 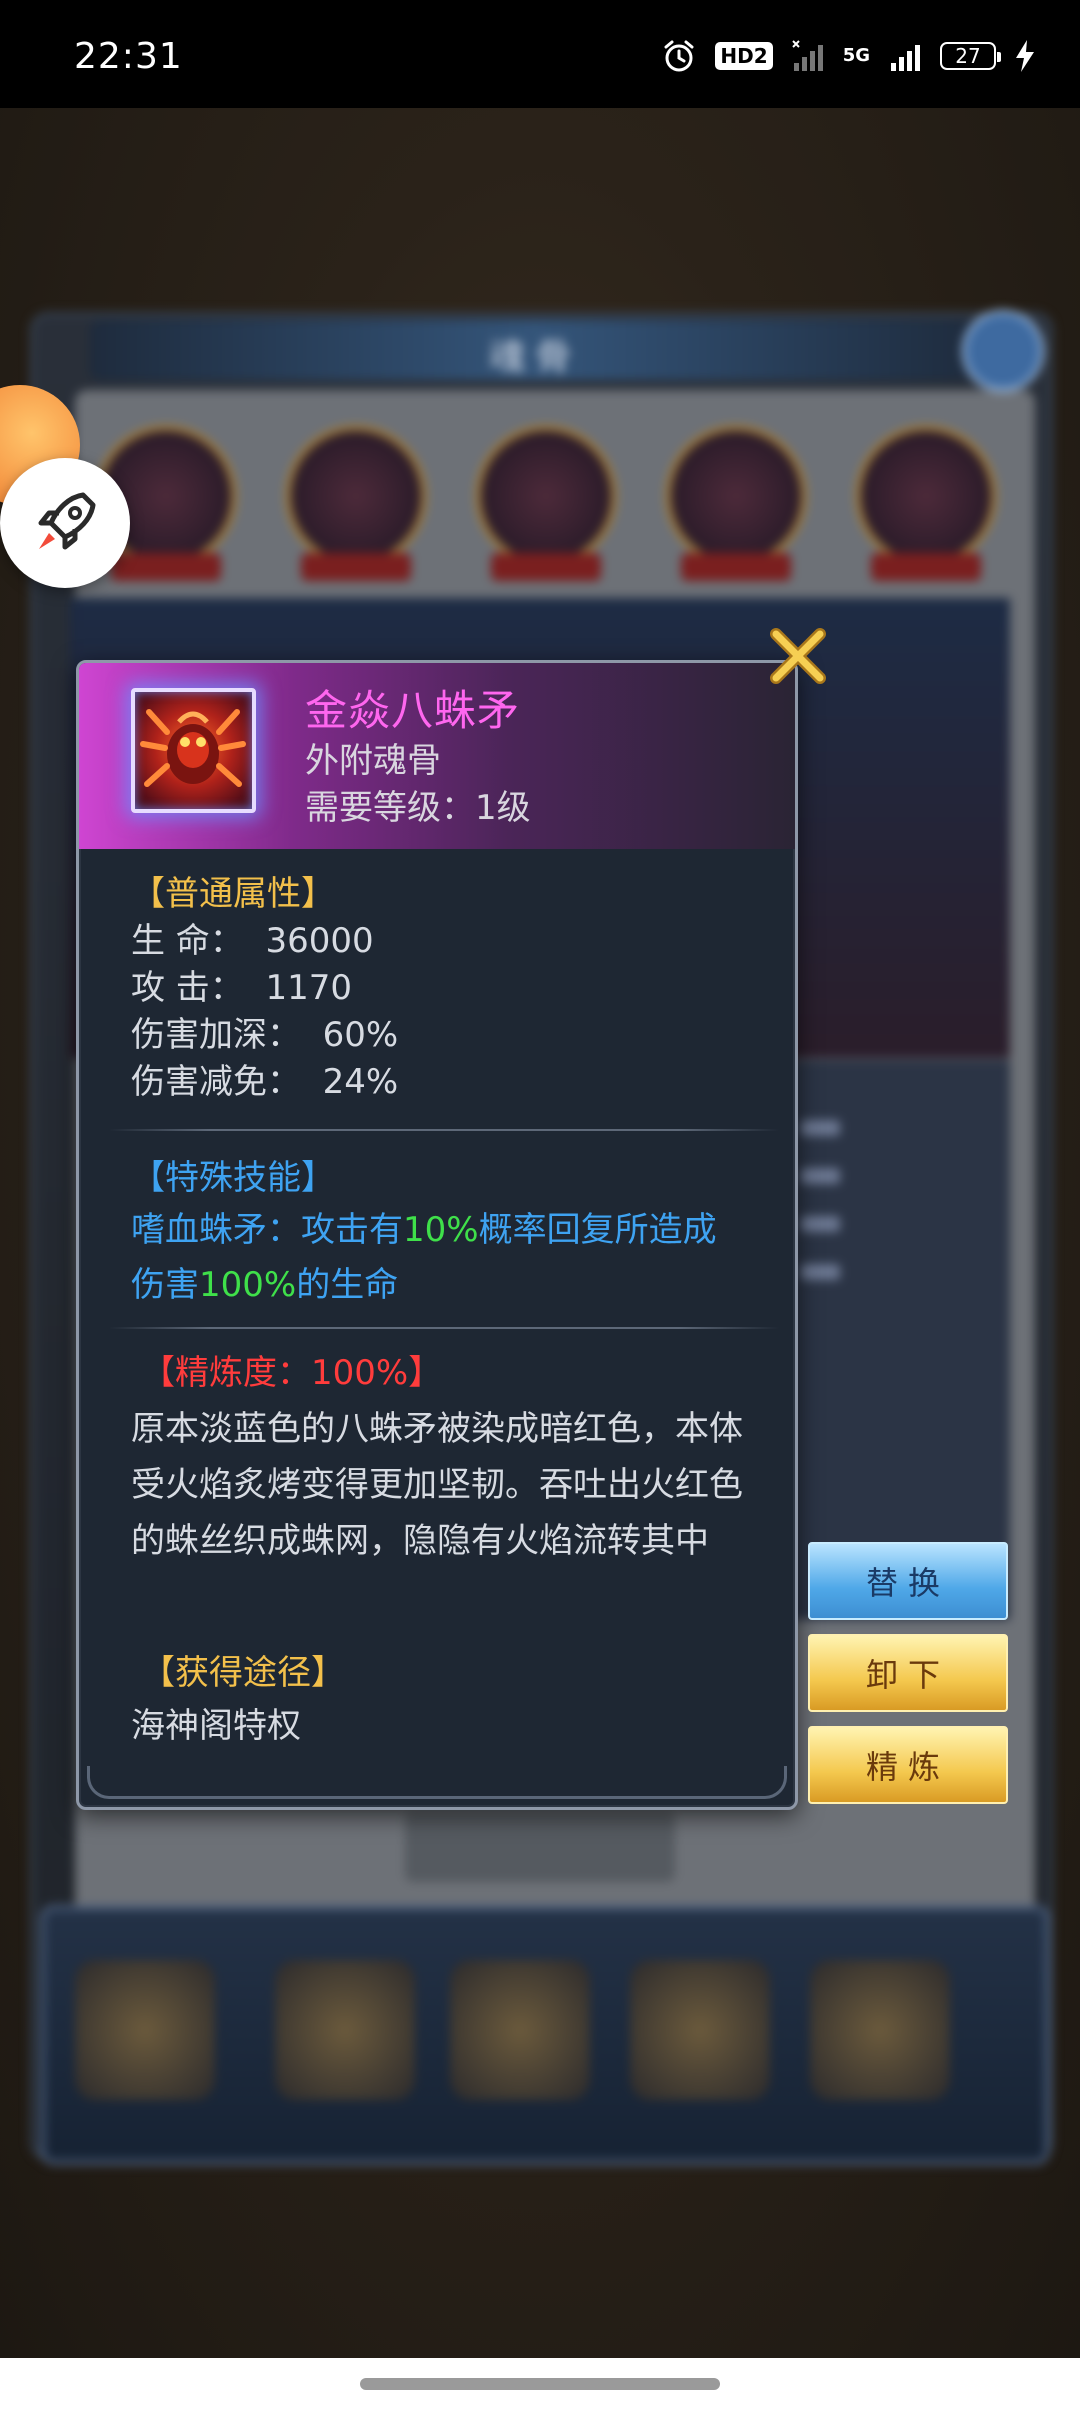 I want to click on item-icon-frame, so click(x=193, y=750).